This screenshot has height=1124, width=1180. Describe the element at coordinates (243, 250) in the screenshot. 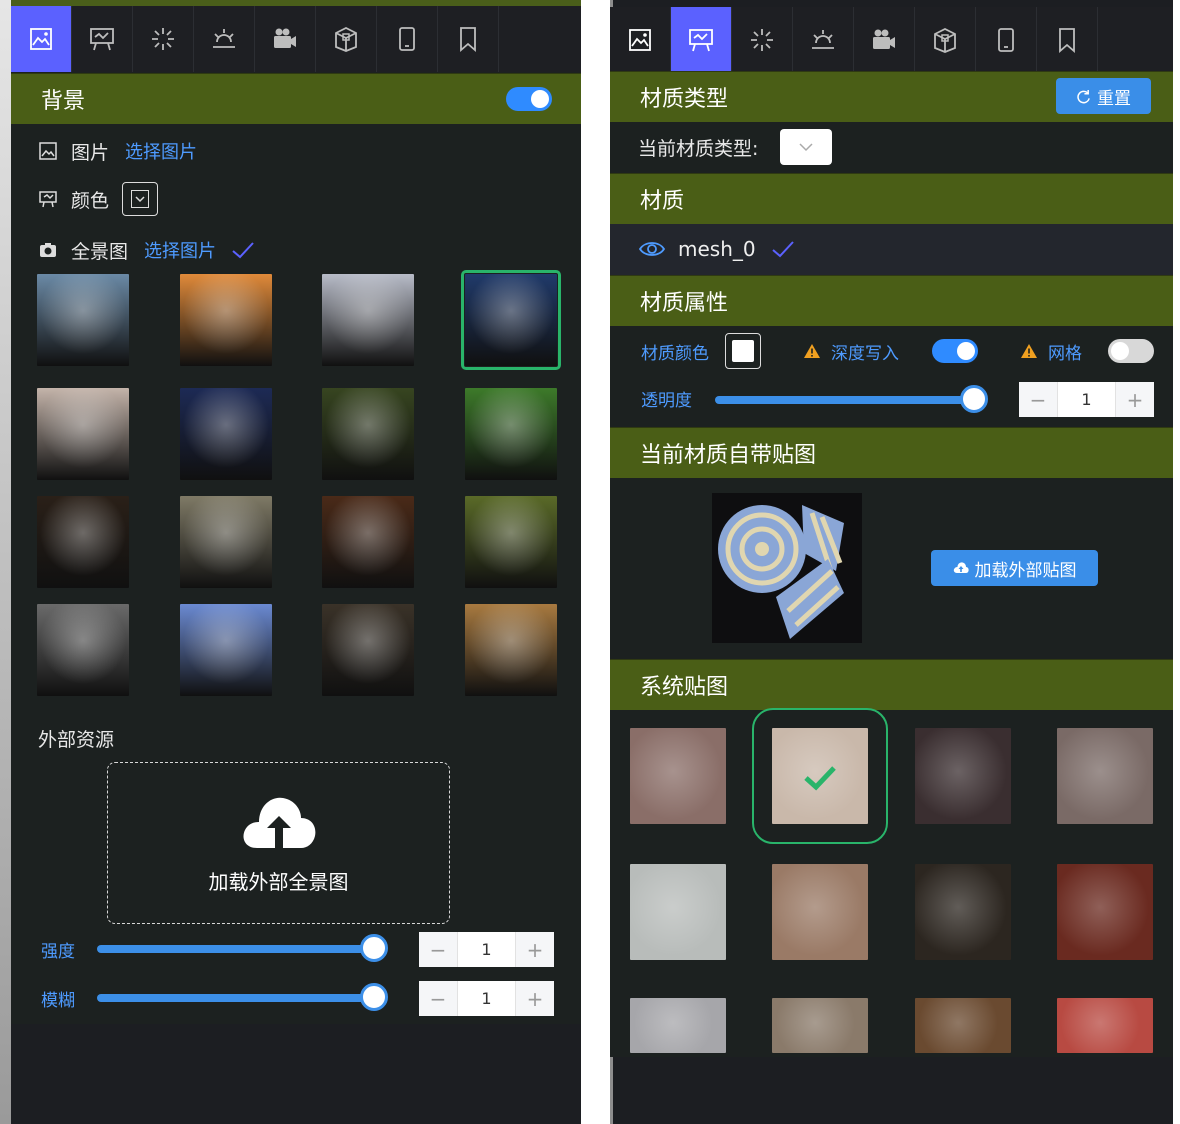

I see `check-icon` at that location.